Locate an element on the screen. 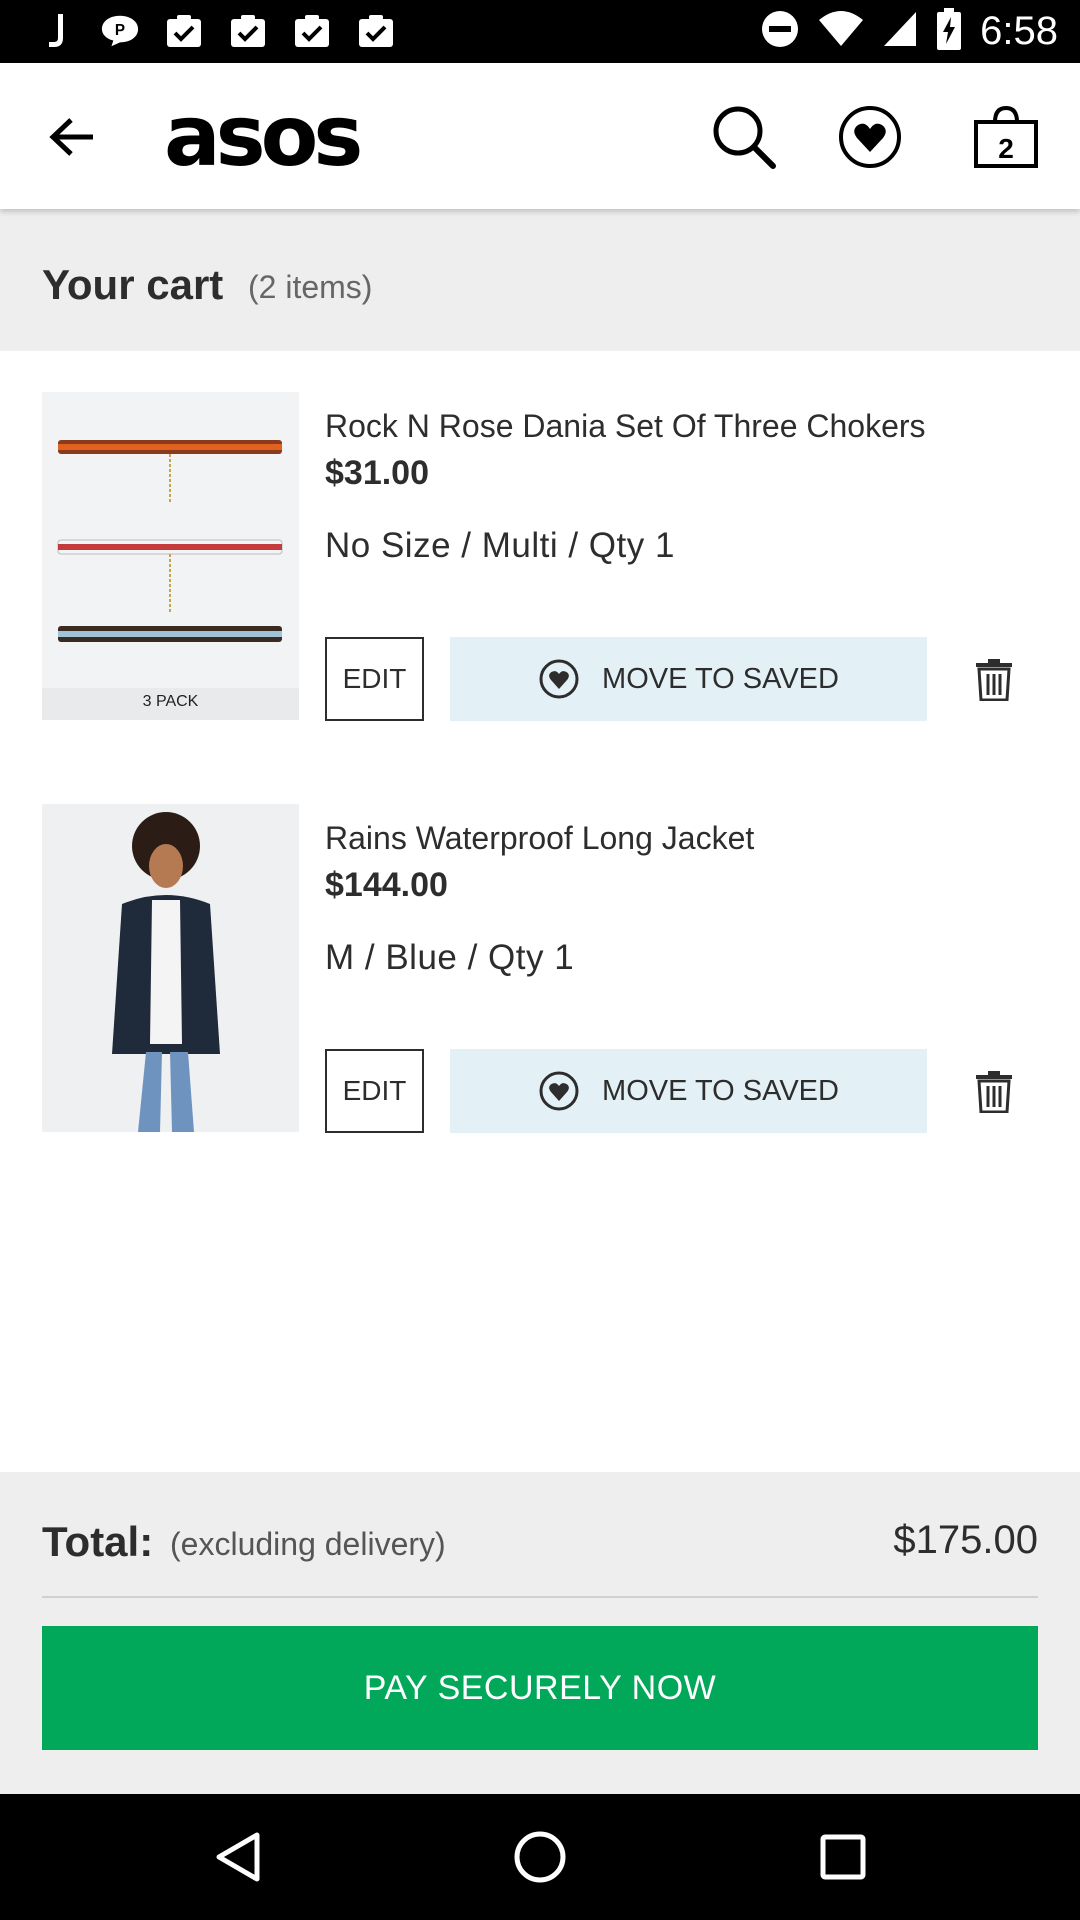  android-nav-bar is located at coordinates (540, 1857).